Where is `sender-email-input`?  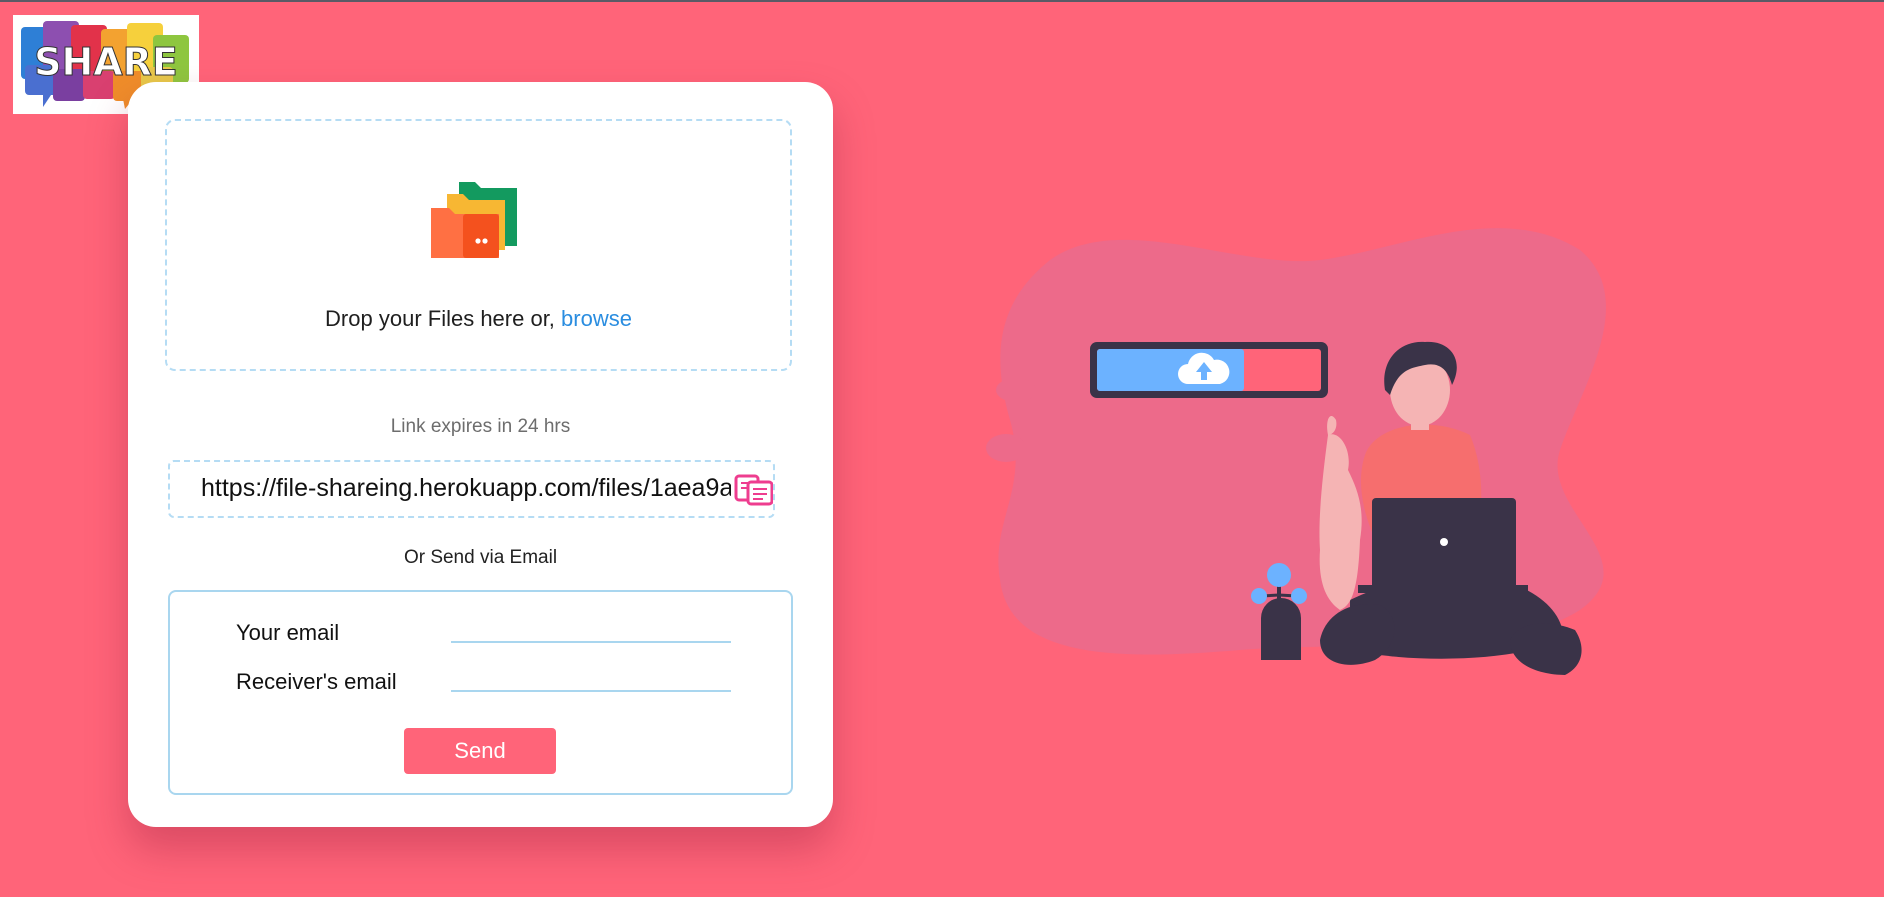 sender-email-input is located at coordinates (591, 630).